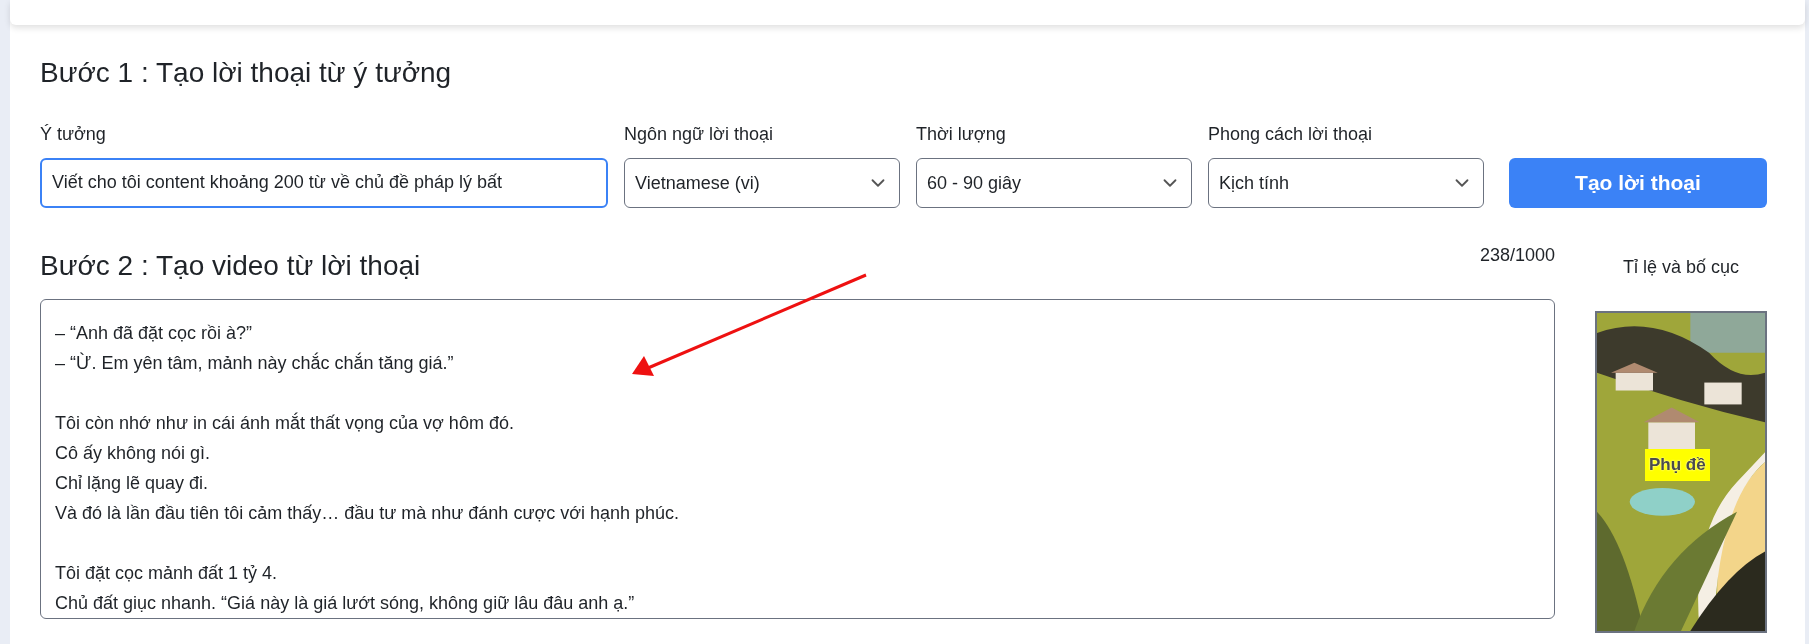 The width and height of the screenshot is (1809, 644). What do you see at coordinates (1677, 465) in the screenshot?
I see `subtitle-caption: Phụ đề` at bounding box center [1677, 465].